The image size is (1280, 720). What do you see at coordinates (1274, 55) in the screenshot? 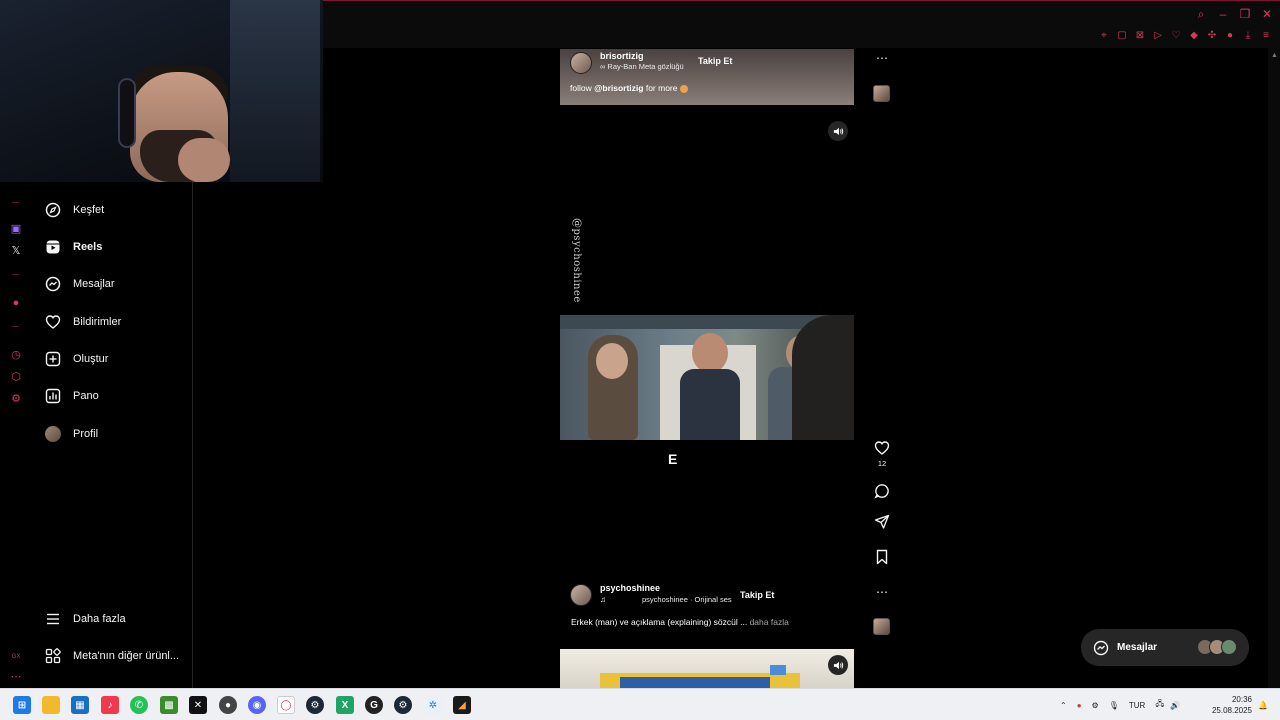
I see `scroll-up-icon: ▲` at bounding box center [1274, 55].